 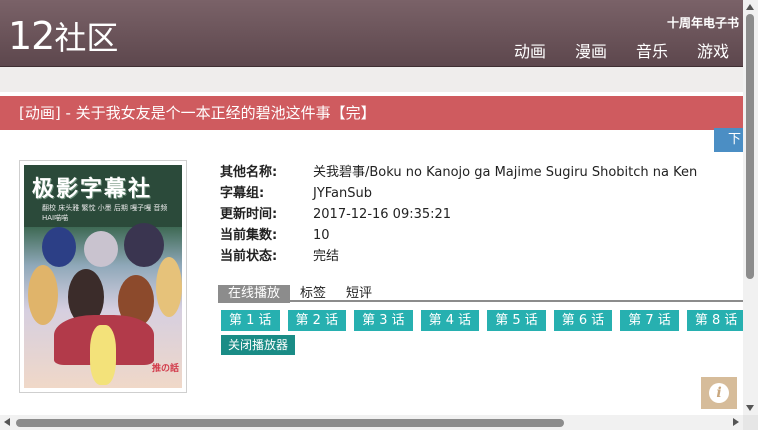 I want to click on info-row-subgroup: 字幕组: JYFanSub, so click(x=458, y=195).